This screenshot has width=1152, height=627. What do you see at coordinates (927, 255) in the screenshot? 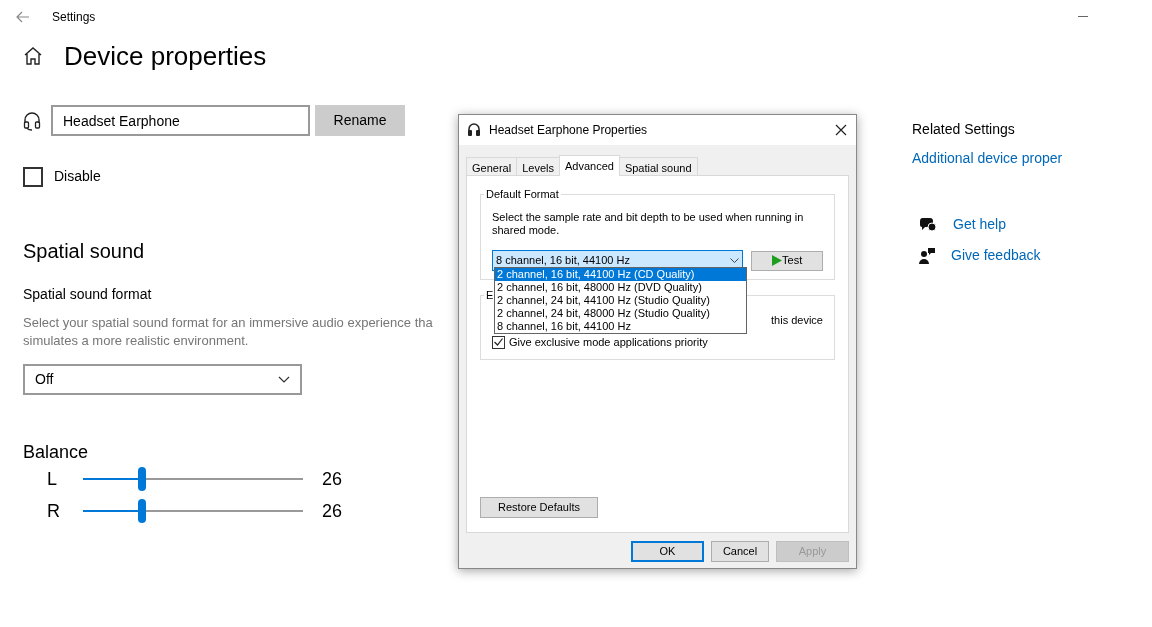
I see `feedback-icon` at bounding box center [927, 255].